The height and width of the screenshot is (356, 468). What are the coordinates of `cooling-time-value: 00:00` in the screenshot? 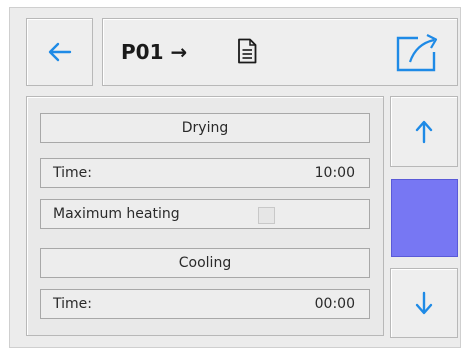 It's located at (334, 304).